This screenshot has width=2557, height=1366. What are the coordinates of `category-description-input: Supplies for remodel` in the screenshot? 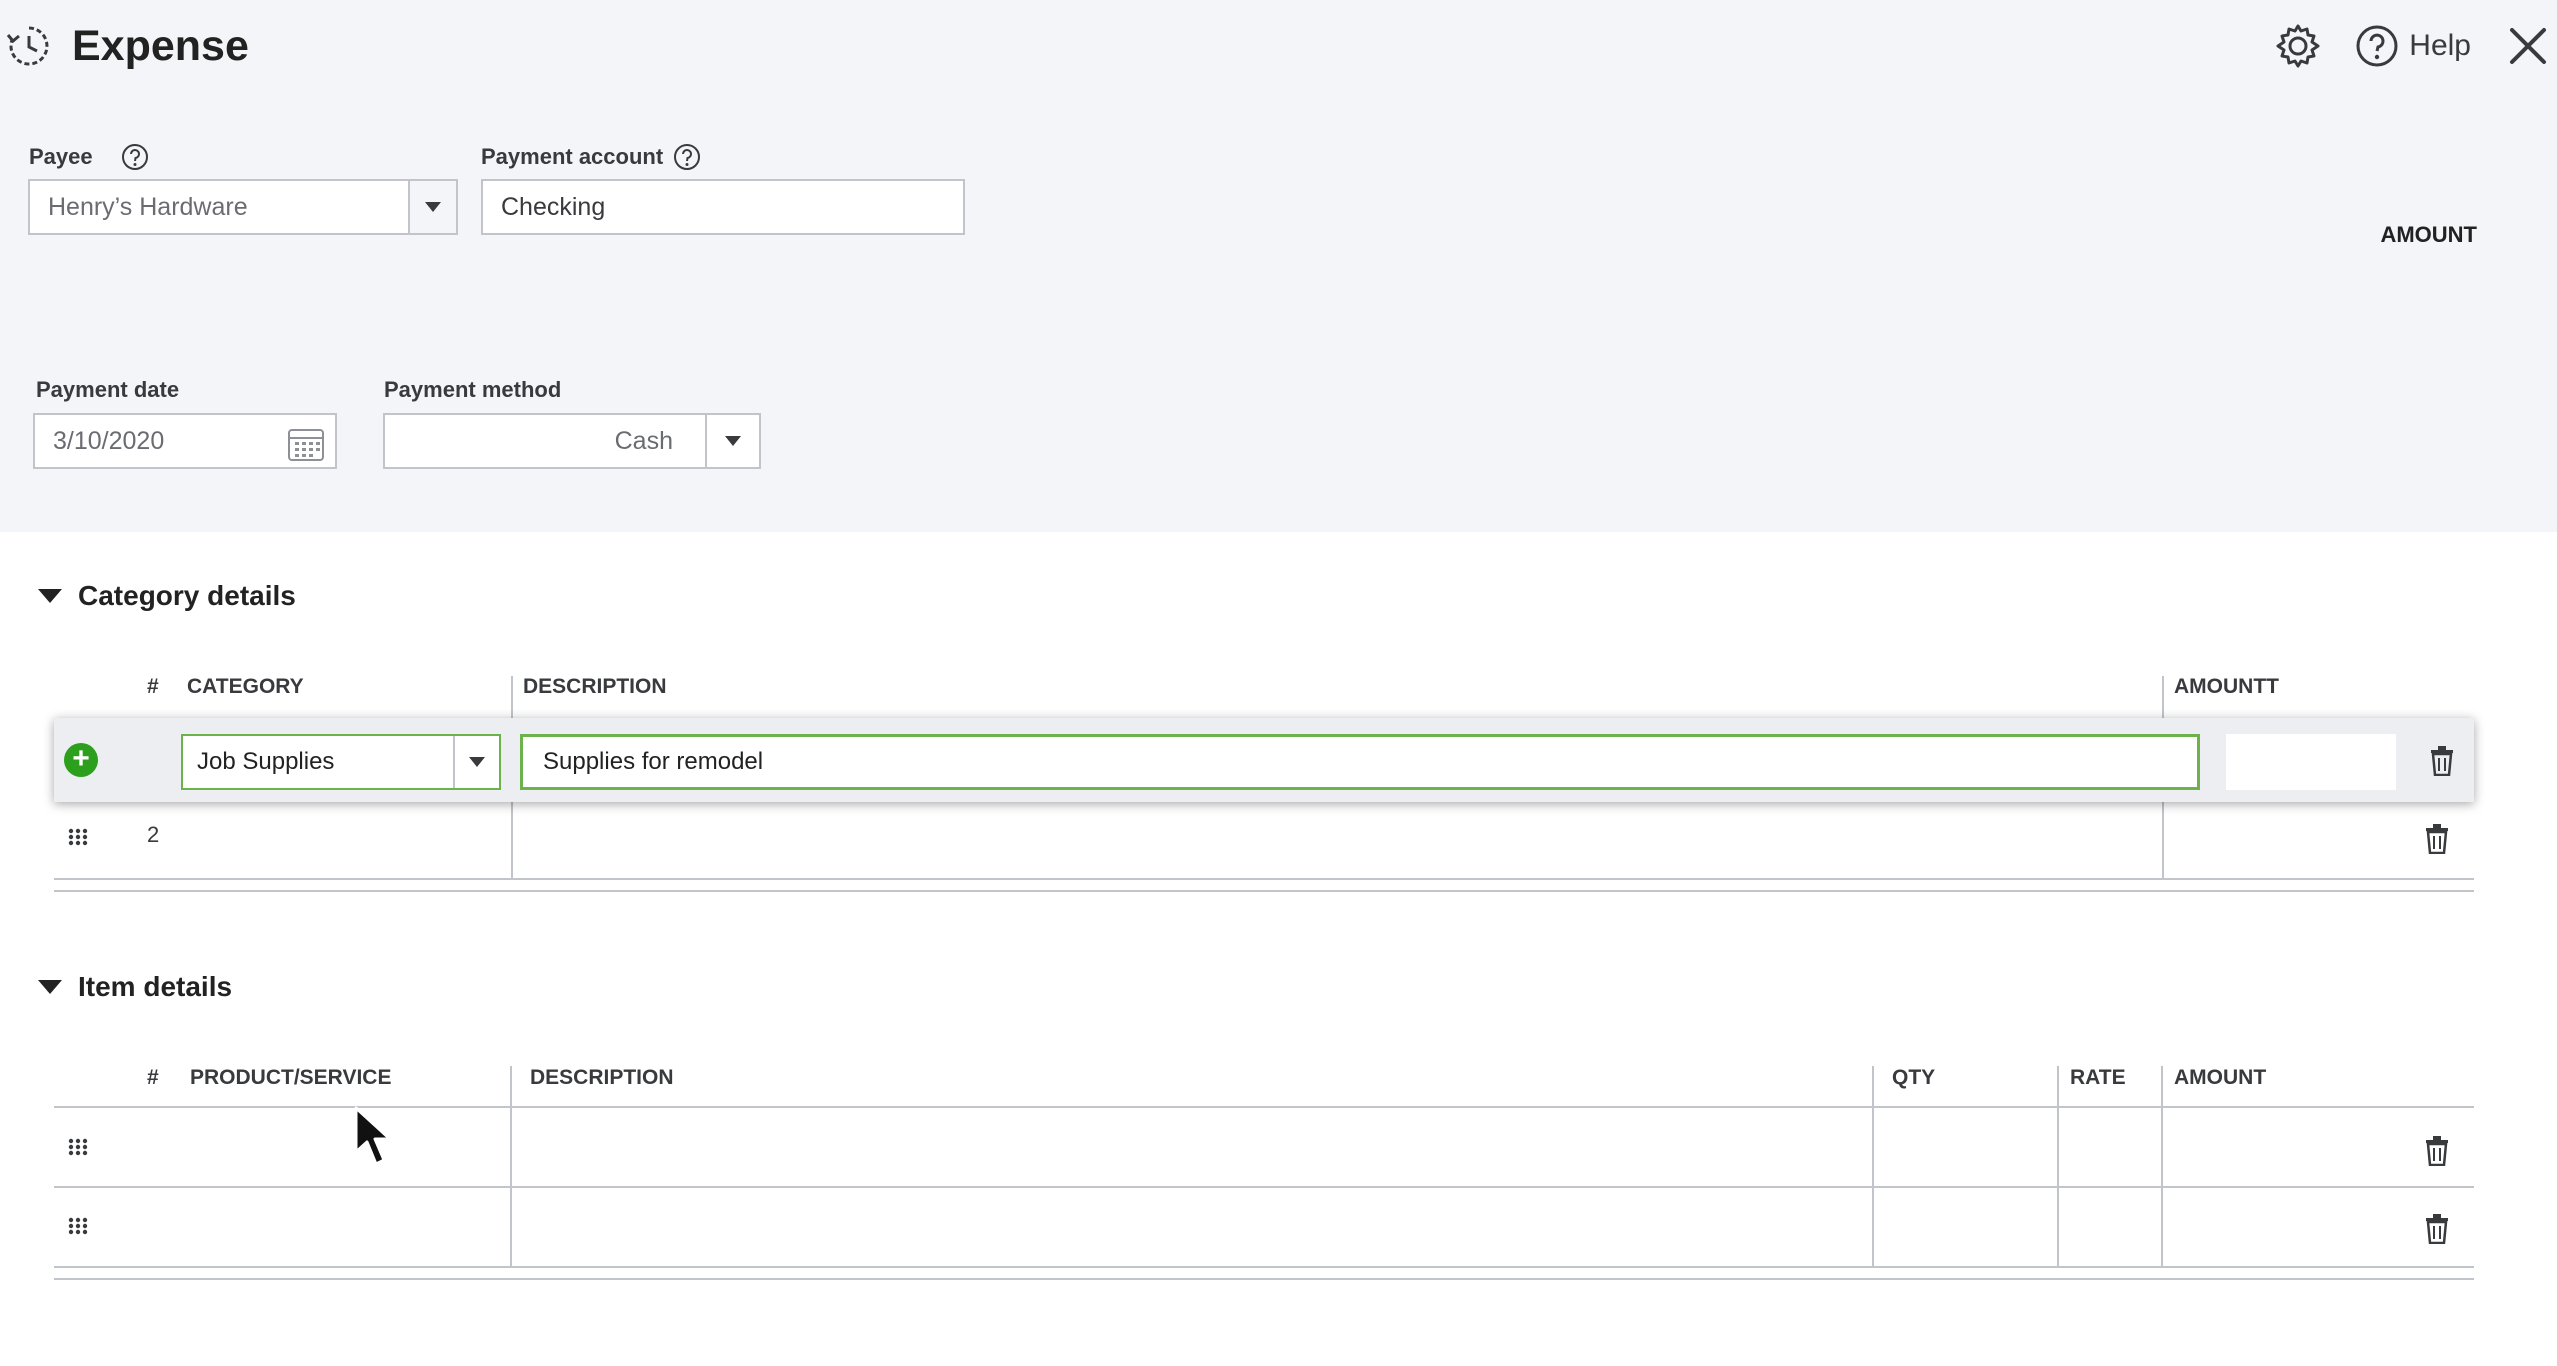 It's located at (1360, 762).